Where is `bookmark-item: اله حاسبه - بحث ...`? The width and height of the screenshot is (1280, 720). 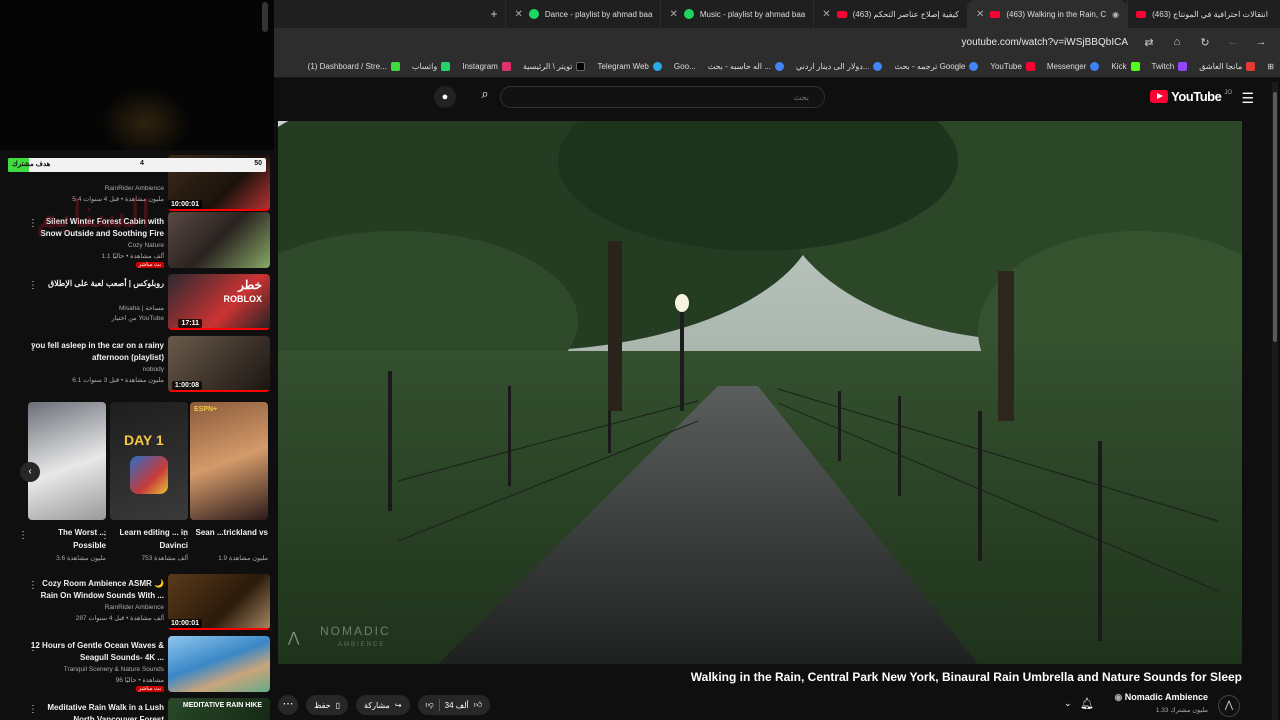 bookmark-item: اله حاسبه - بحث ... is located at coordinates (746, 66).